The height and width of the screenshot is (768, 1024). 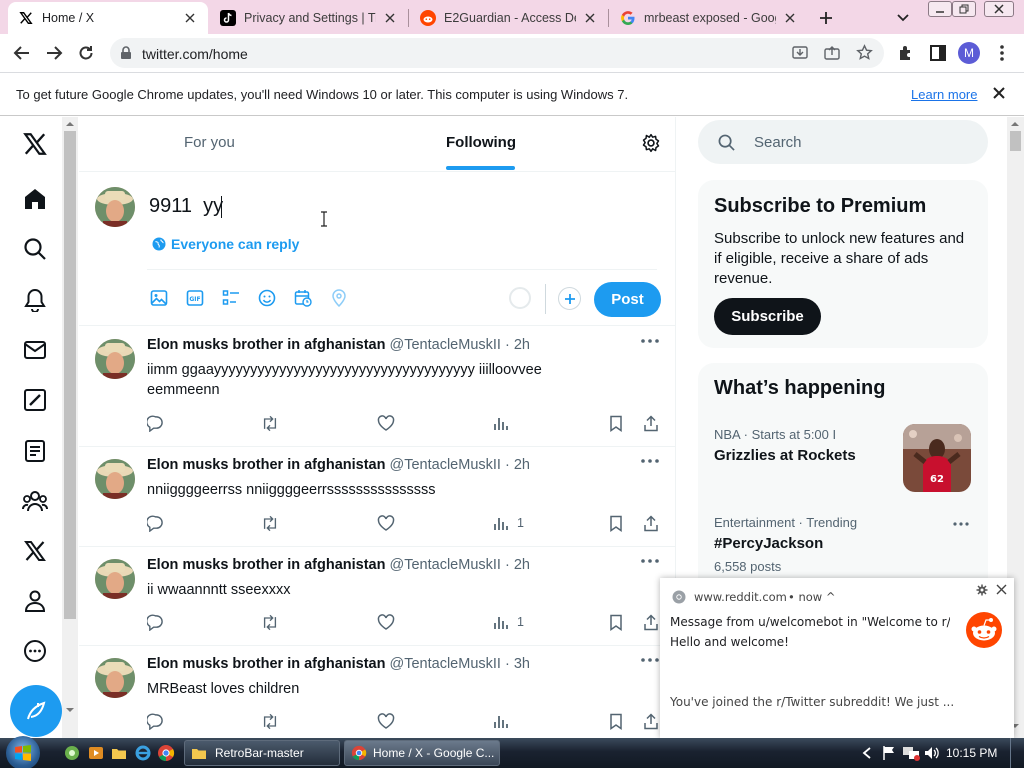 What do you see at coordinates (35, 300) in the screenshot?
I see `notifications-bell-icon` at bounding box center [35, 300].